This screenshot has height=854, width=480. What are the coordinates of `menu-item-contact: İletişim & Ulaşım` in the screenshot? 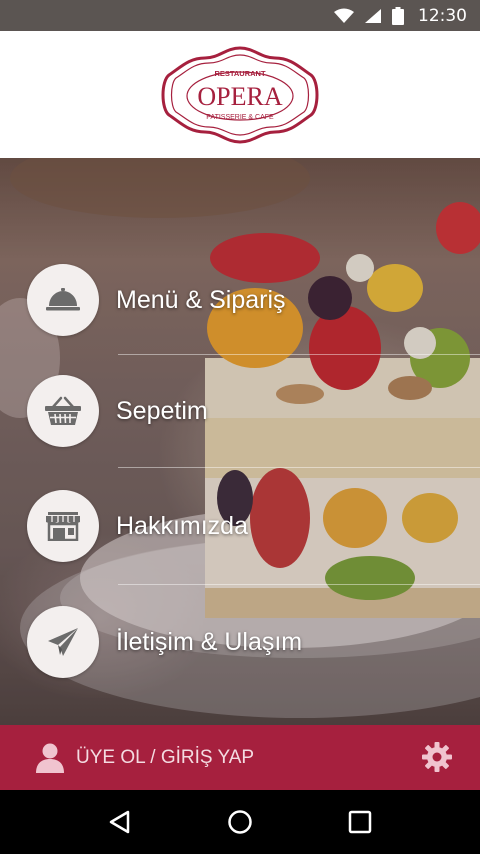 It's located at (242, 642).